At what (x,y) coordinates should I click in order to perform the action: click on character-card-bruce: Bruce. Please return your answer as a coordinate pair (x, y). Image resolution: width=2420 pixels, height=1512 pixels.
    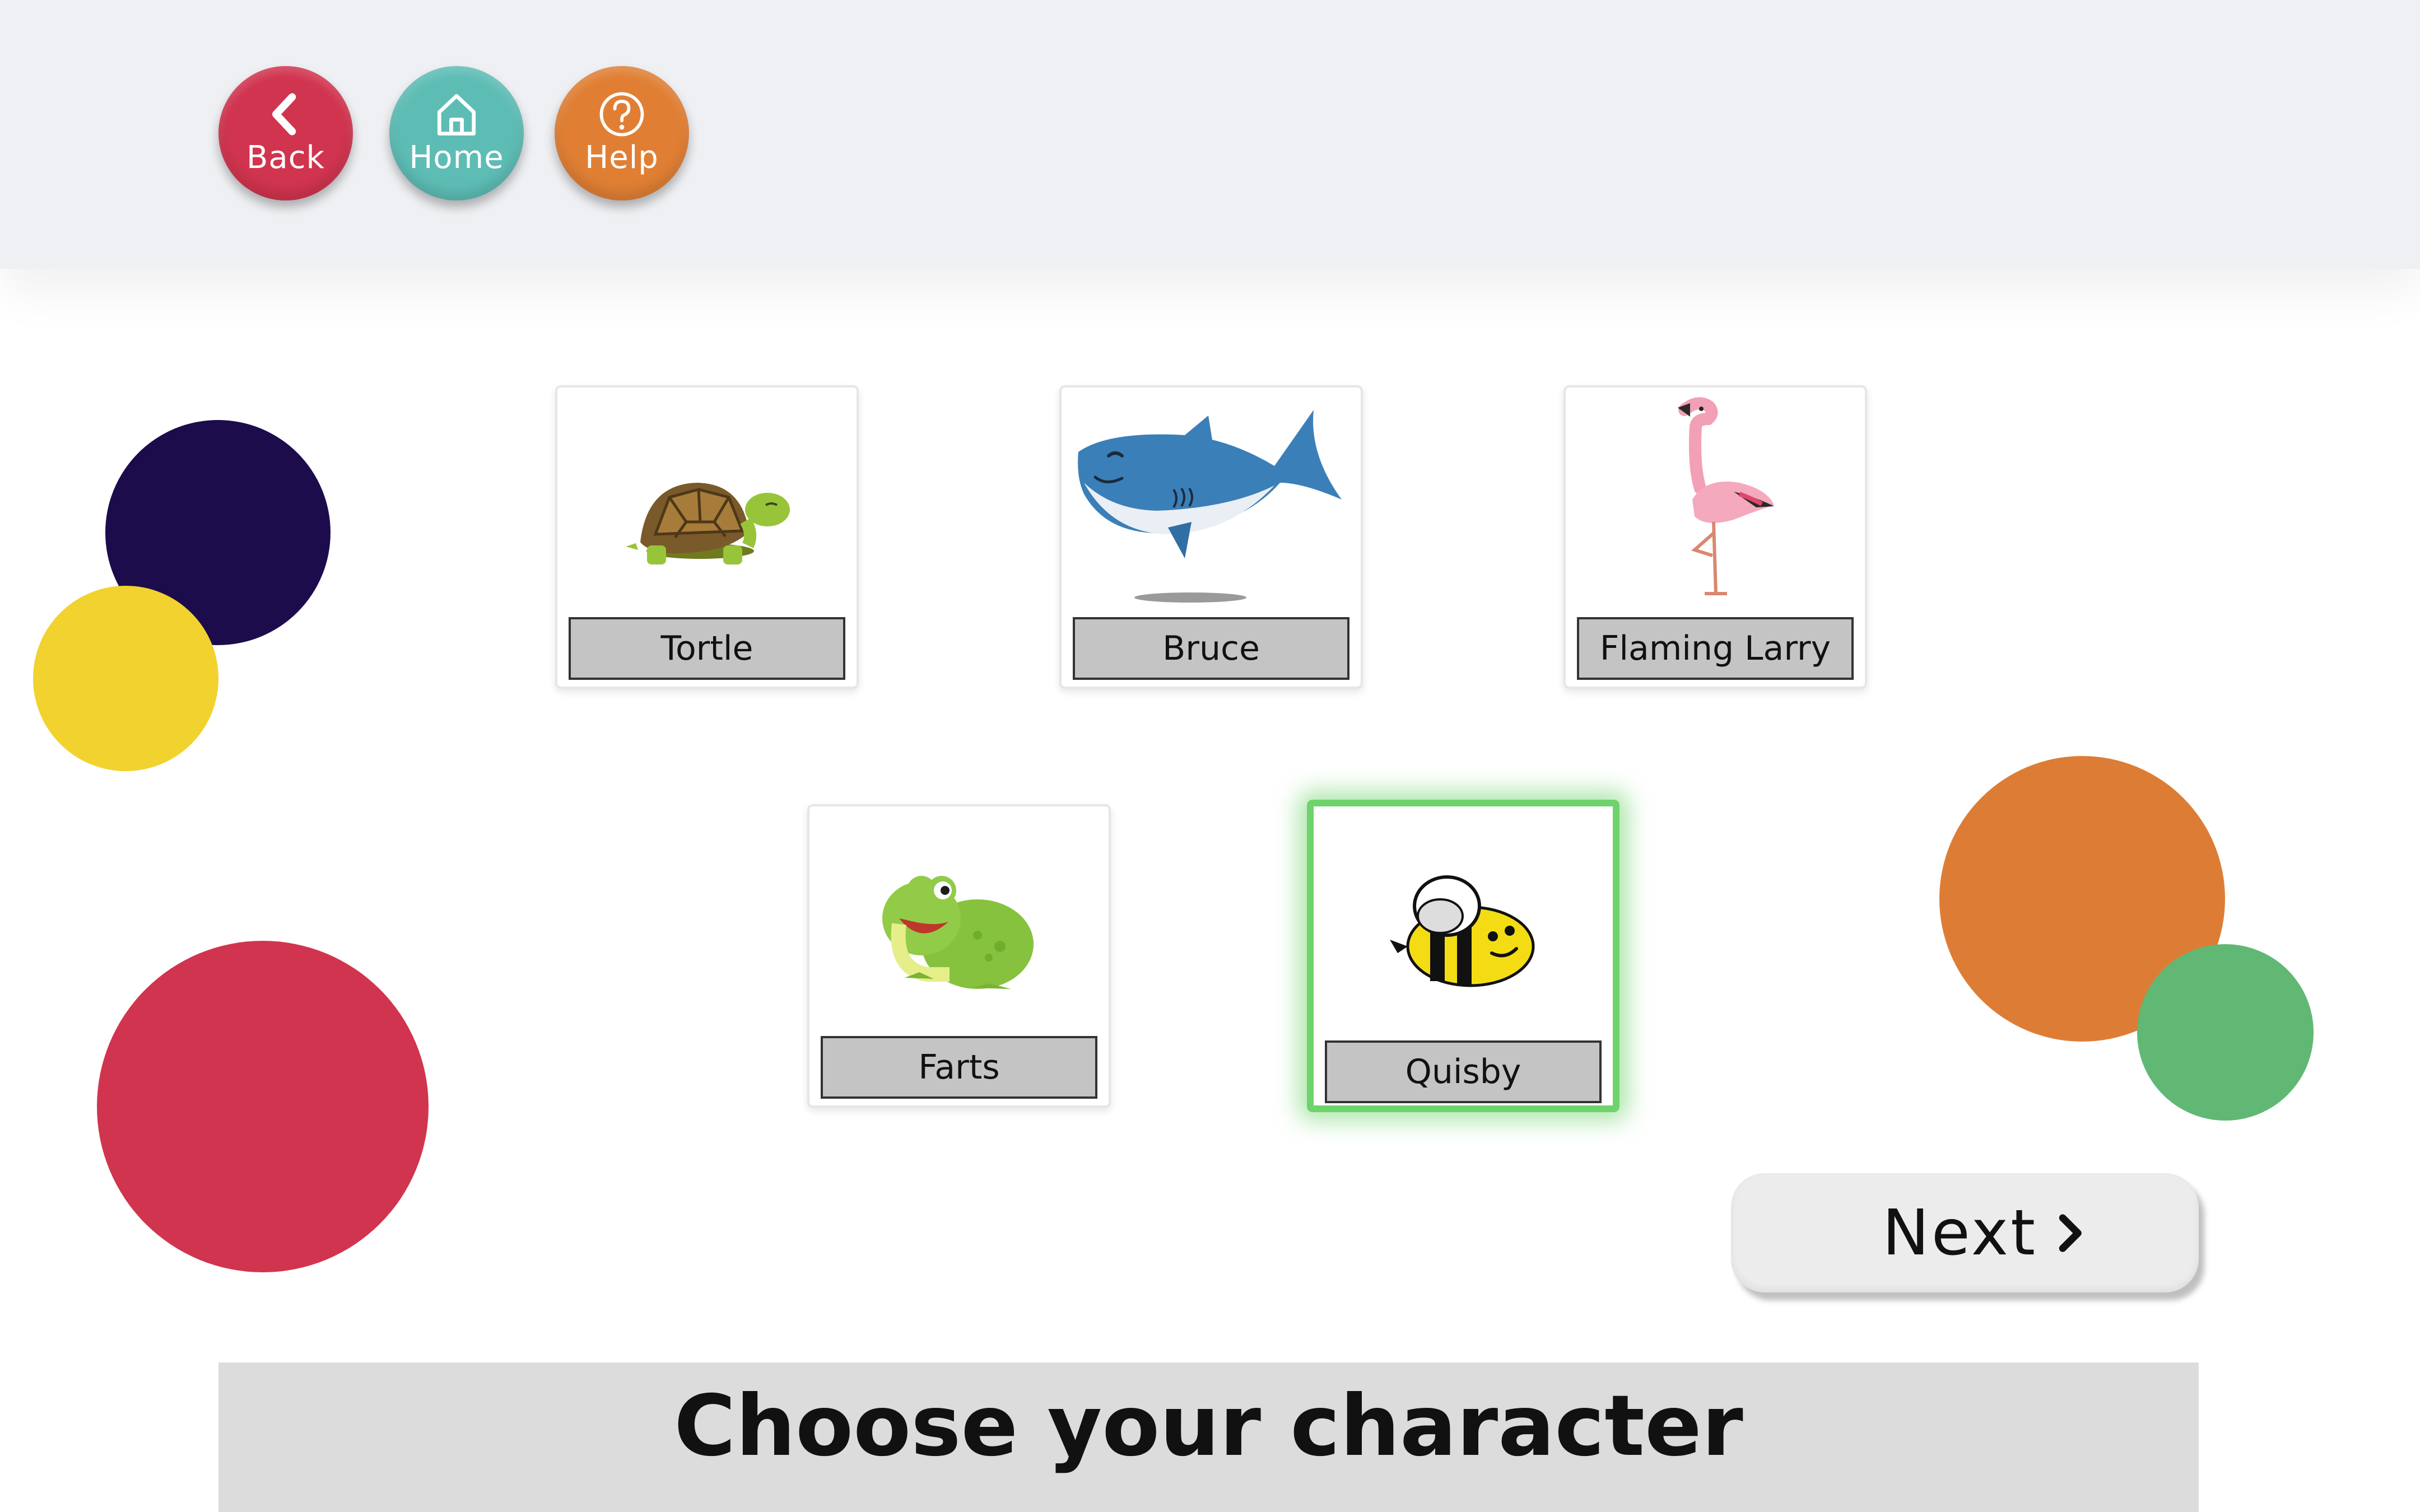
    Looking at the image, I should click on (1211, 537).